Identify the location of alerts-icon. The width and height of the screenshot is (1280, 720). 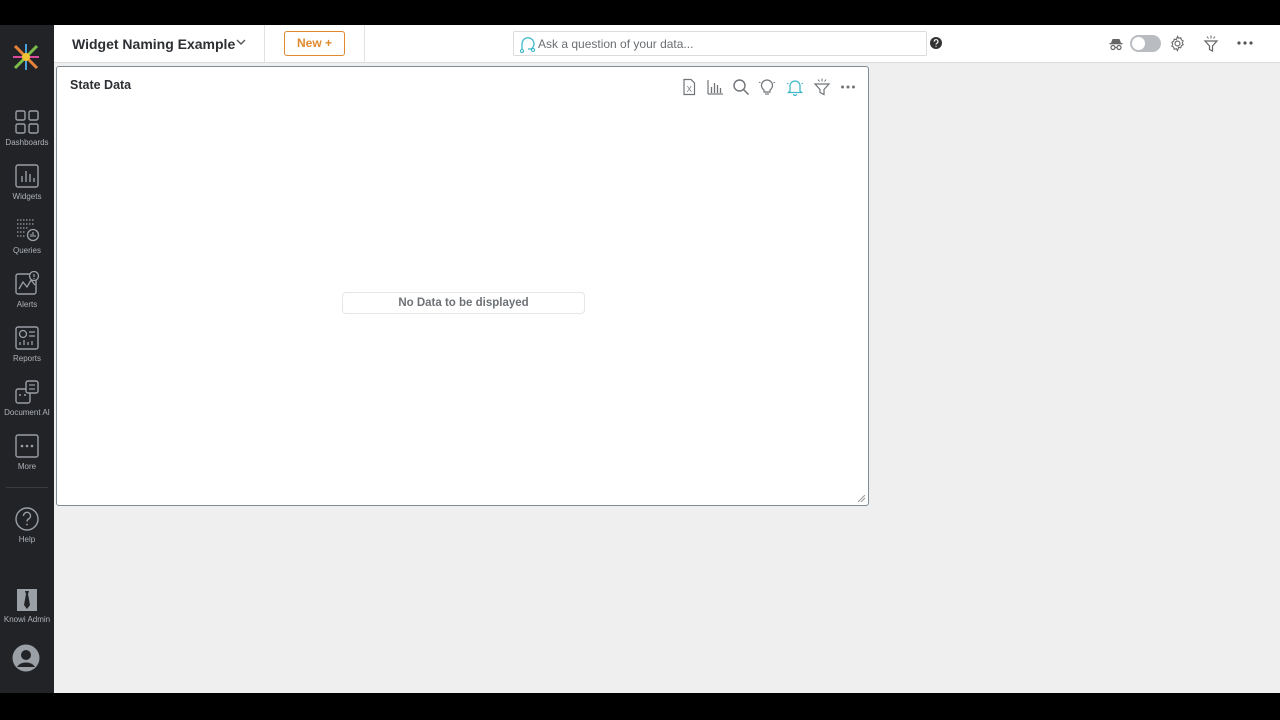
(27, 283).